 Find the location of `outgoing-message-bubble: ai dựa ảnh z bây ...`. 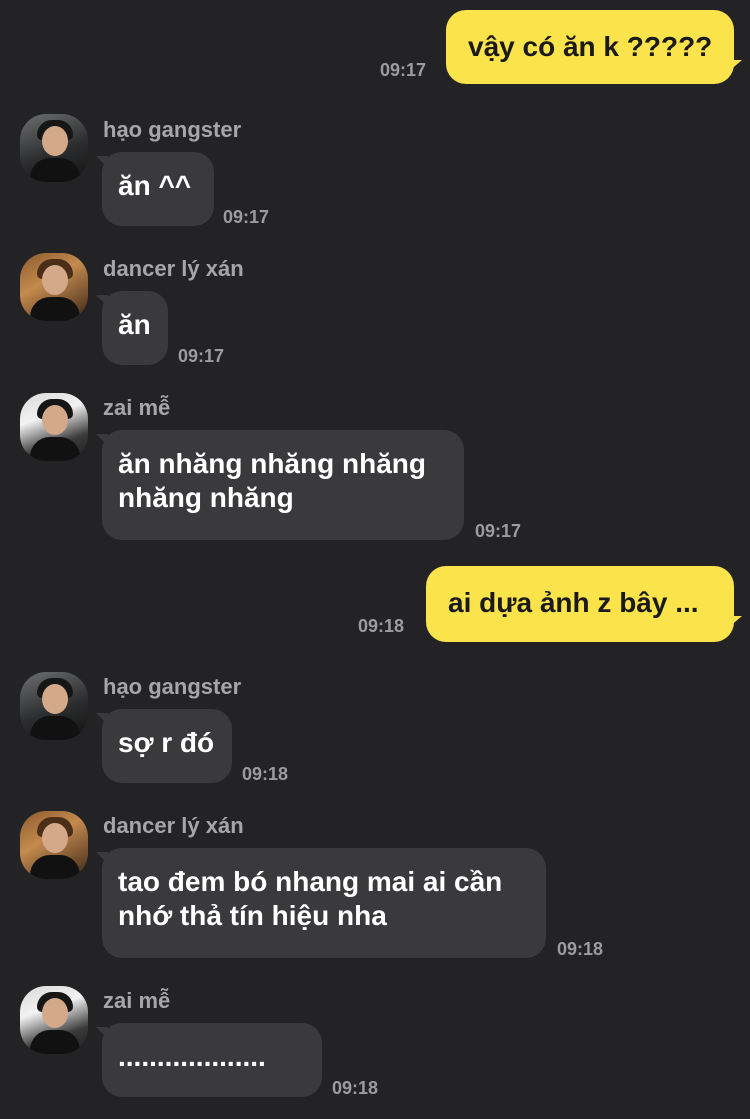

outgoing-message-bubble: ai dựa ảnh z bây ... is located at coordinates (580, 604).